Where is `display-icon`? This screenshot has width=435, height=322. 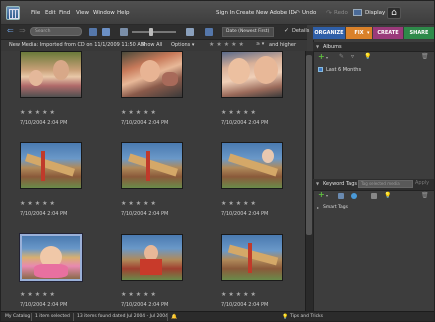 display-icon is located at coordinates (357, 12).